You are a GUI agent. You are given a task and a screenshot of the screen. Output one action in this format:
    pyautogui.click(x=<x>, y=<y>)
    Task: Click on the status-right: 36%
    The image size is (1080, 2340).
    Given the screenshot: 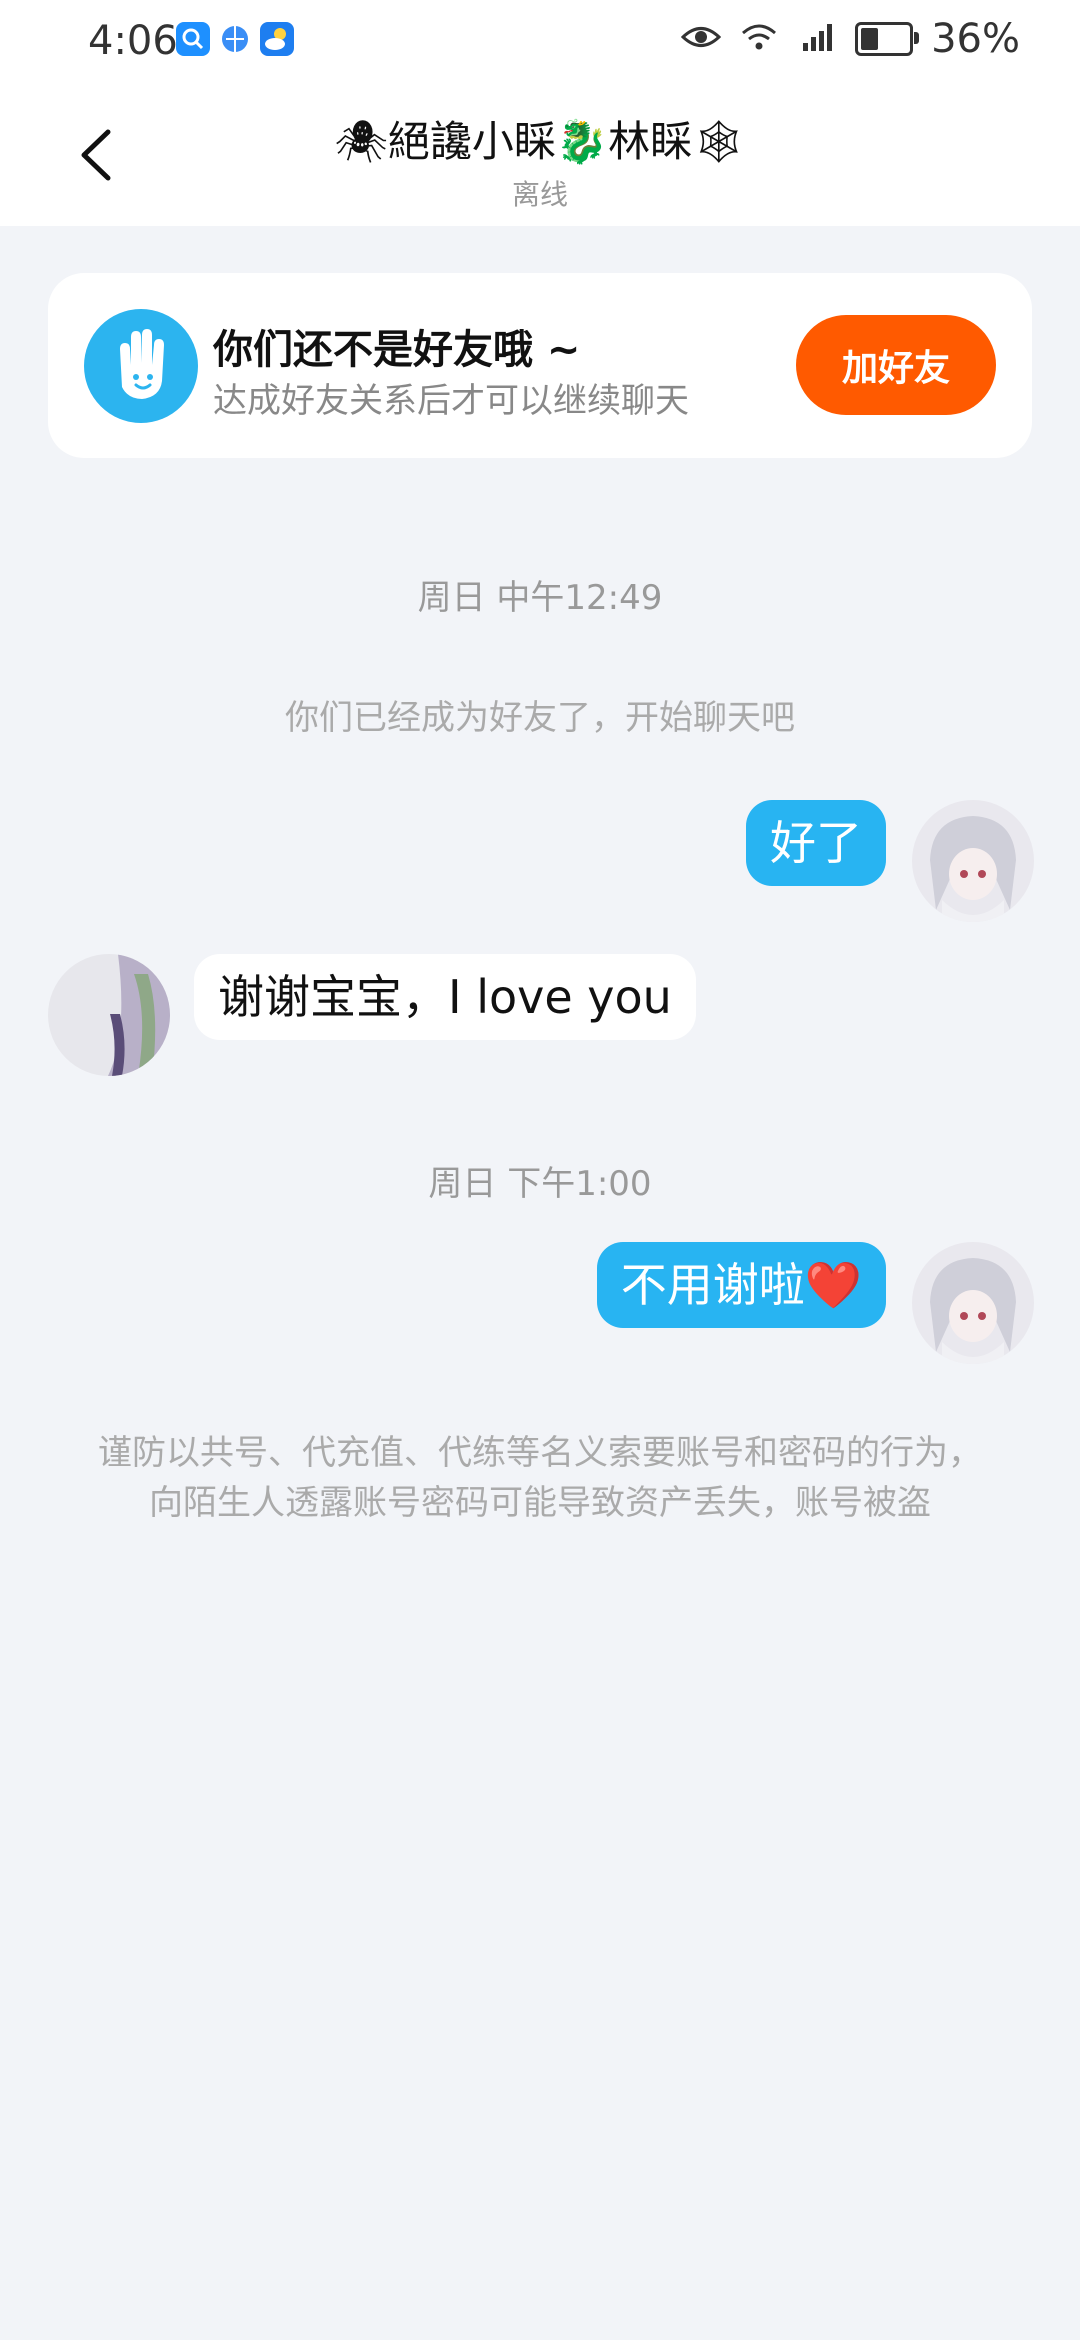 What is the action you would take?
    pyautogui.click(x=850, y=39)
    